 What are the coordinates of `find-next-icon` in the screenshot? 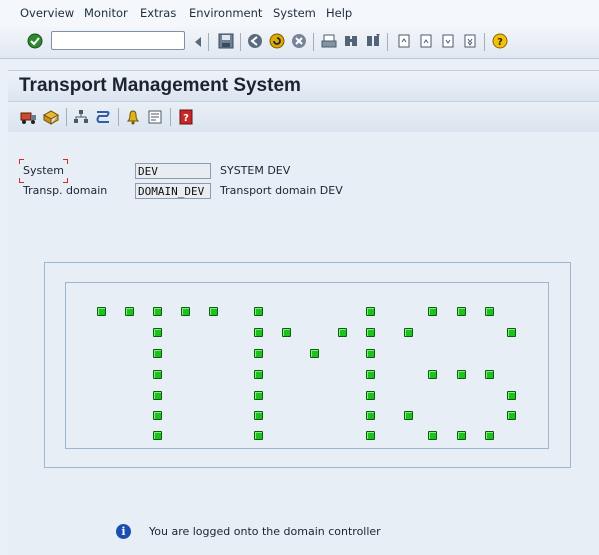 It's located at (373, 41).